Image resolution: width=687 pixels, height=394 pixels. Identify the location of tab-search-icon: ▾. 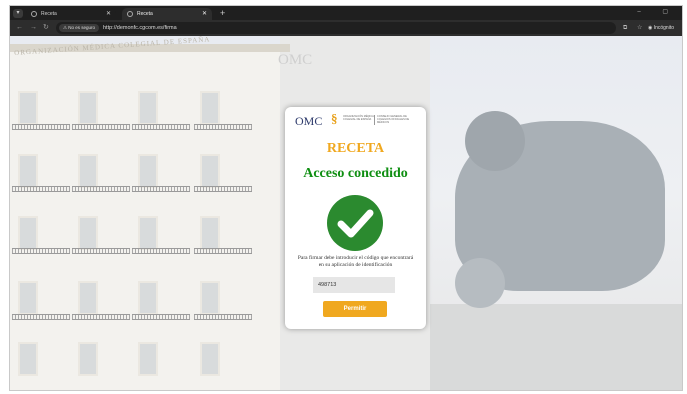
(18, 13).